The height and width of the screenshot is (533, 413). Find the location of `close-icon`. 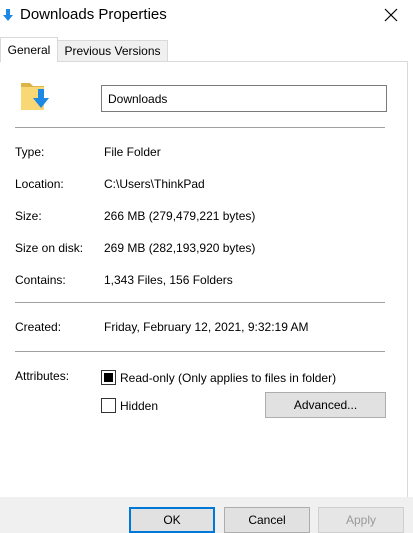

close-icon is located at coordinates (391, 15).